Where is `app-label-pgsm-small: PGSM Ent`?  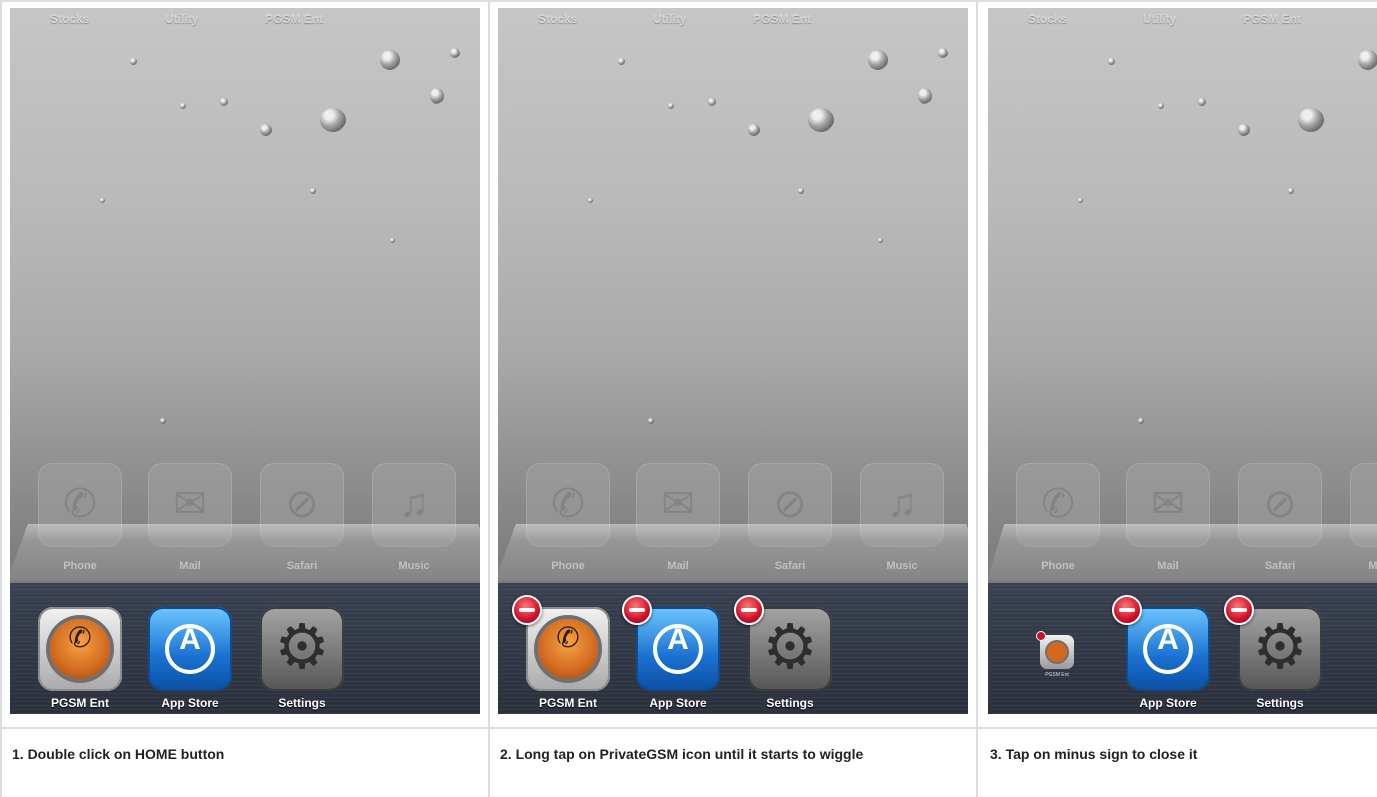
app-label-pgsm-small: PGSM Ent is located at coordinates (1057, 675).